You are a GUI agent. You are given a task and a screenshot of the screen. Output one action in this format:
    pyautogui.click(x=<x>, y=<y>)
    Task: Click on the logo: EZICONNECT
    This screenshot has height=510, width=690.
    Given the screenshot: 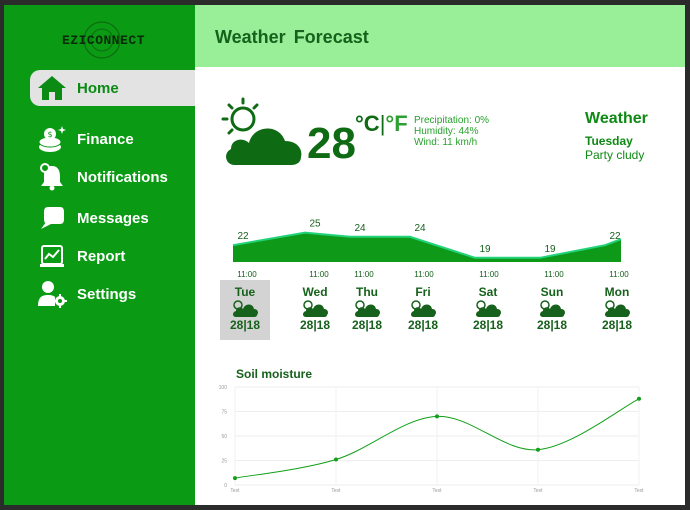 What is the action you would take?
    pyautogui.click(x=100, y=40)
    